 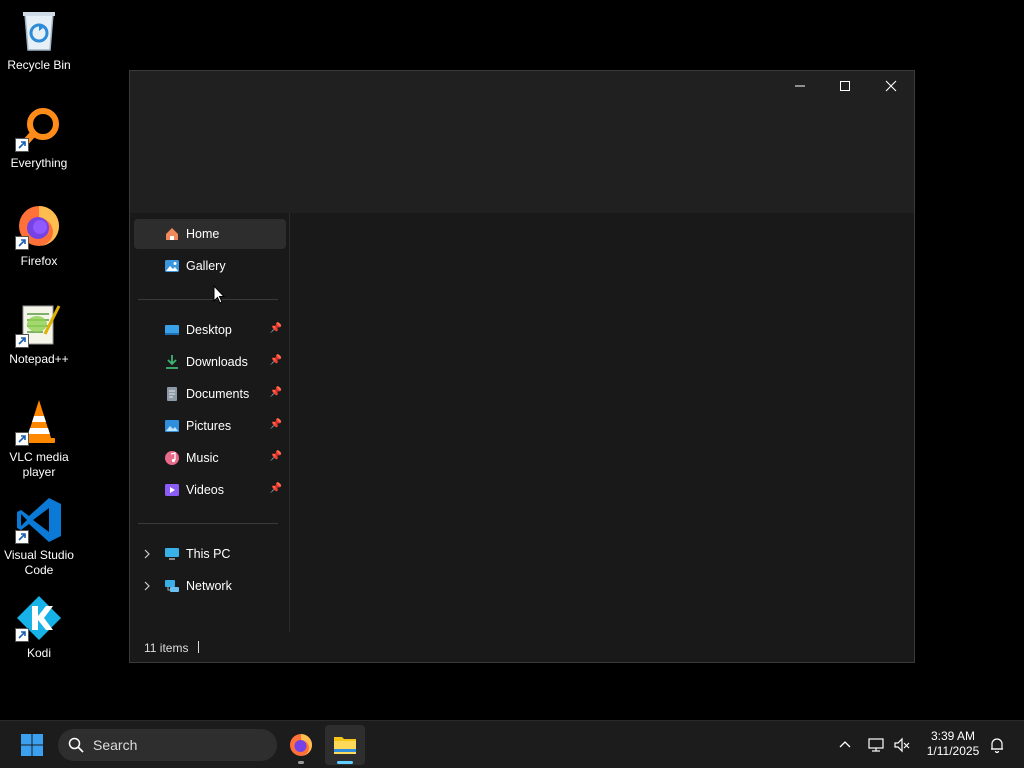 I want to click on desktop-icon-firefox: Firefox, so click(x=39, y=235).